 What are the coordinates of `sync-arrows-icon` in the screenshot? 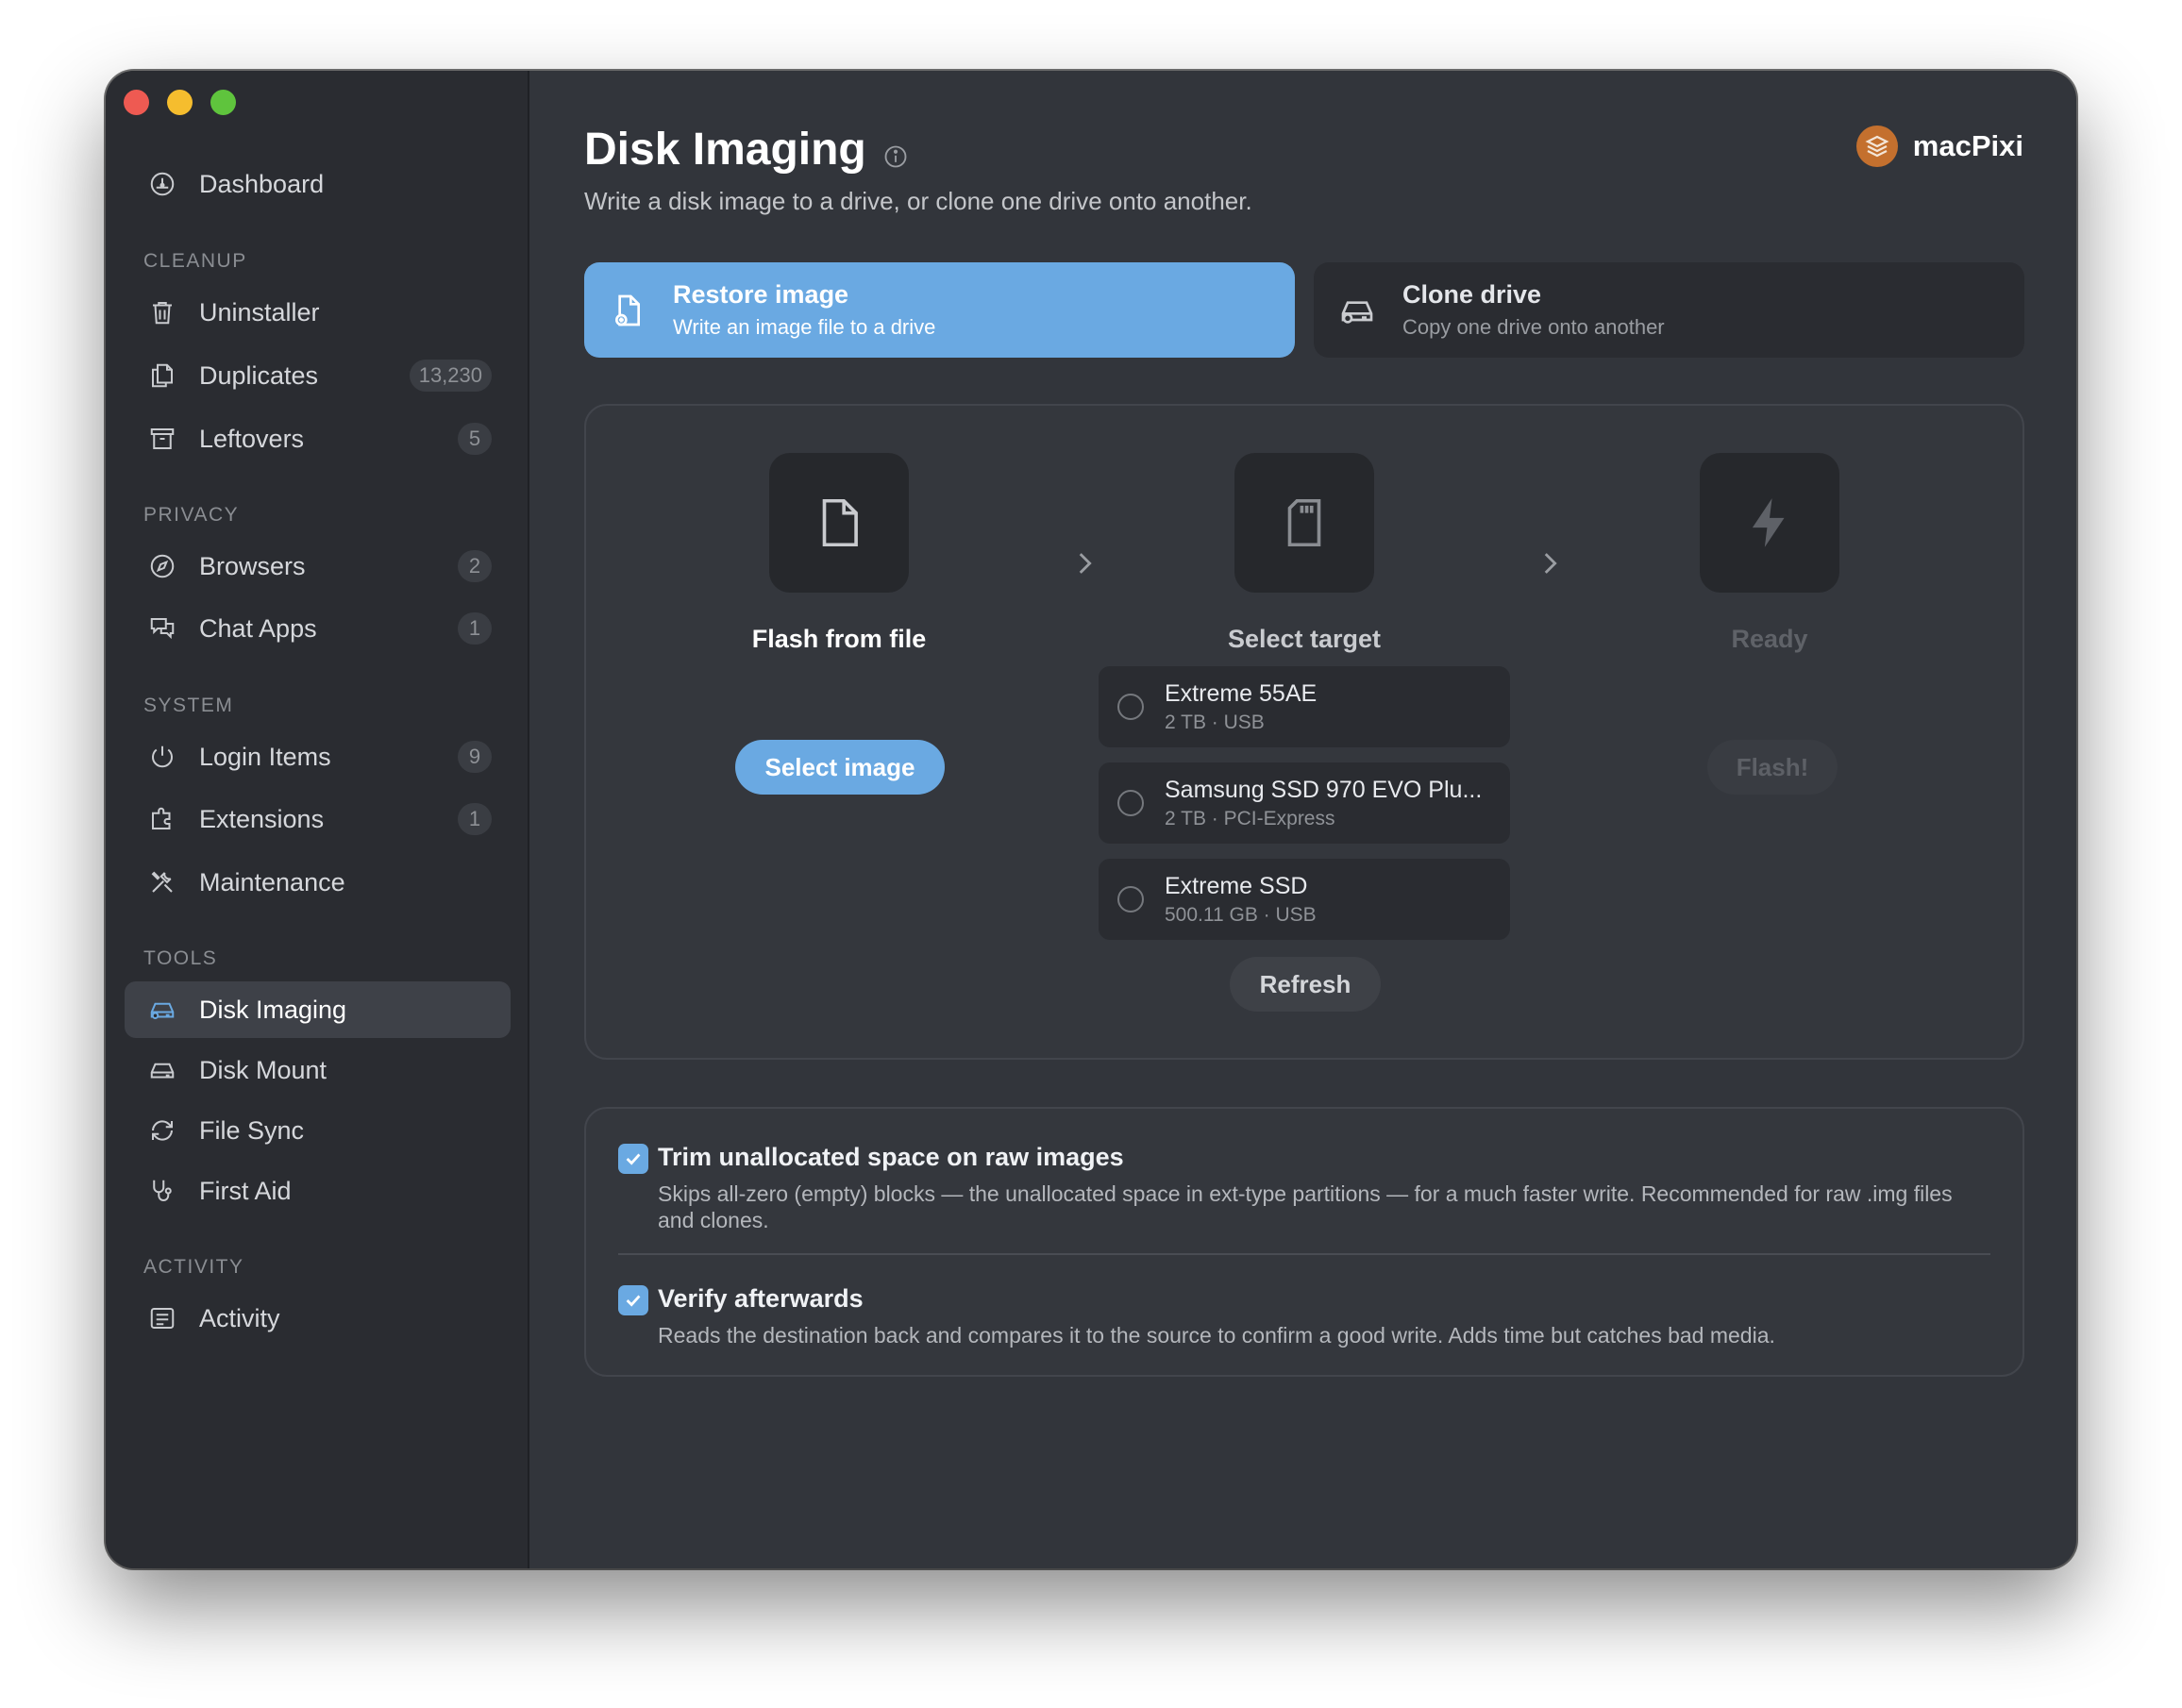 It's located at (162, 1130).